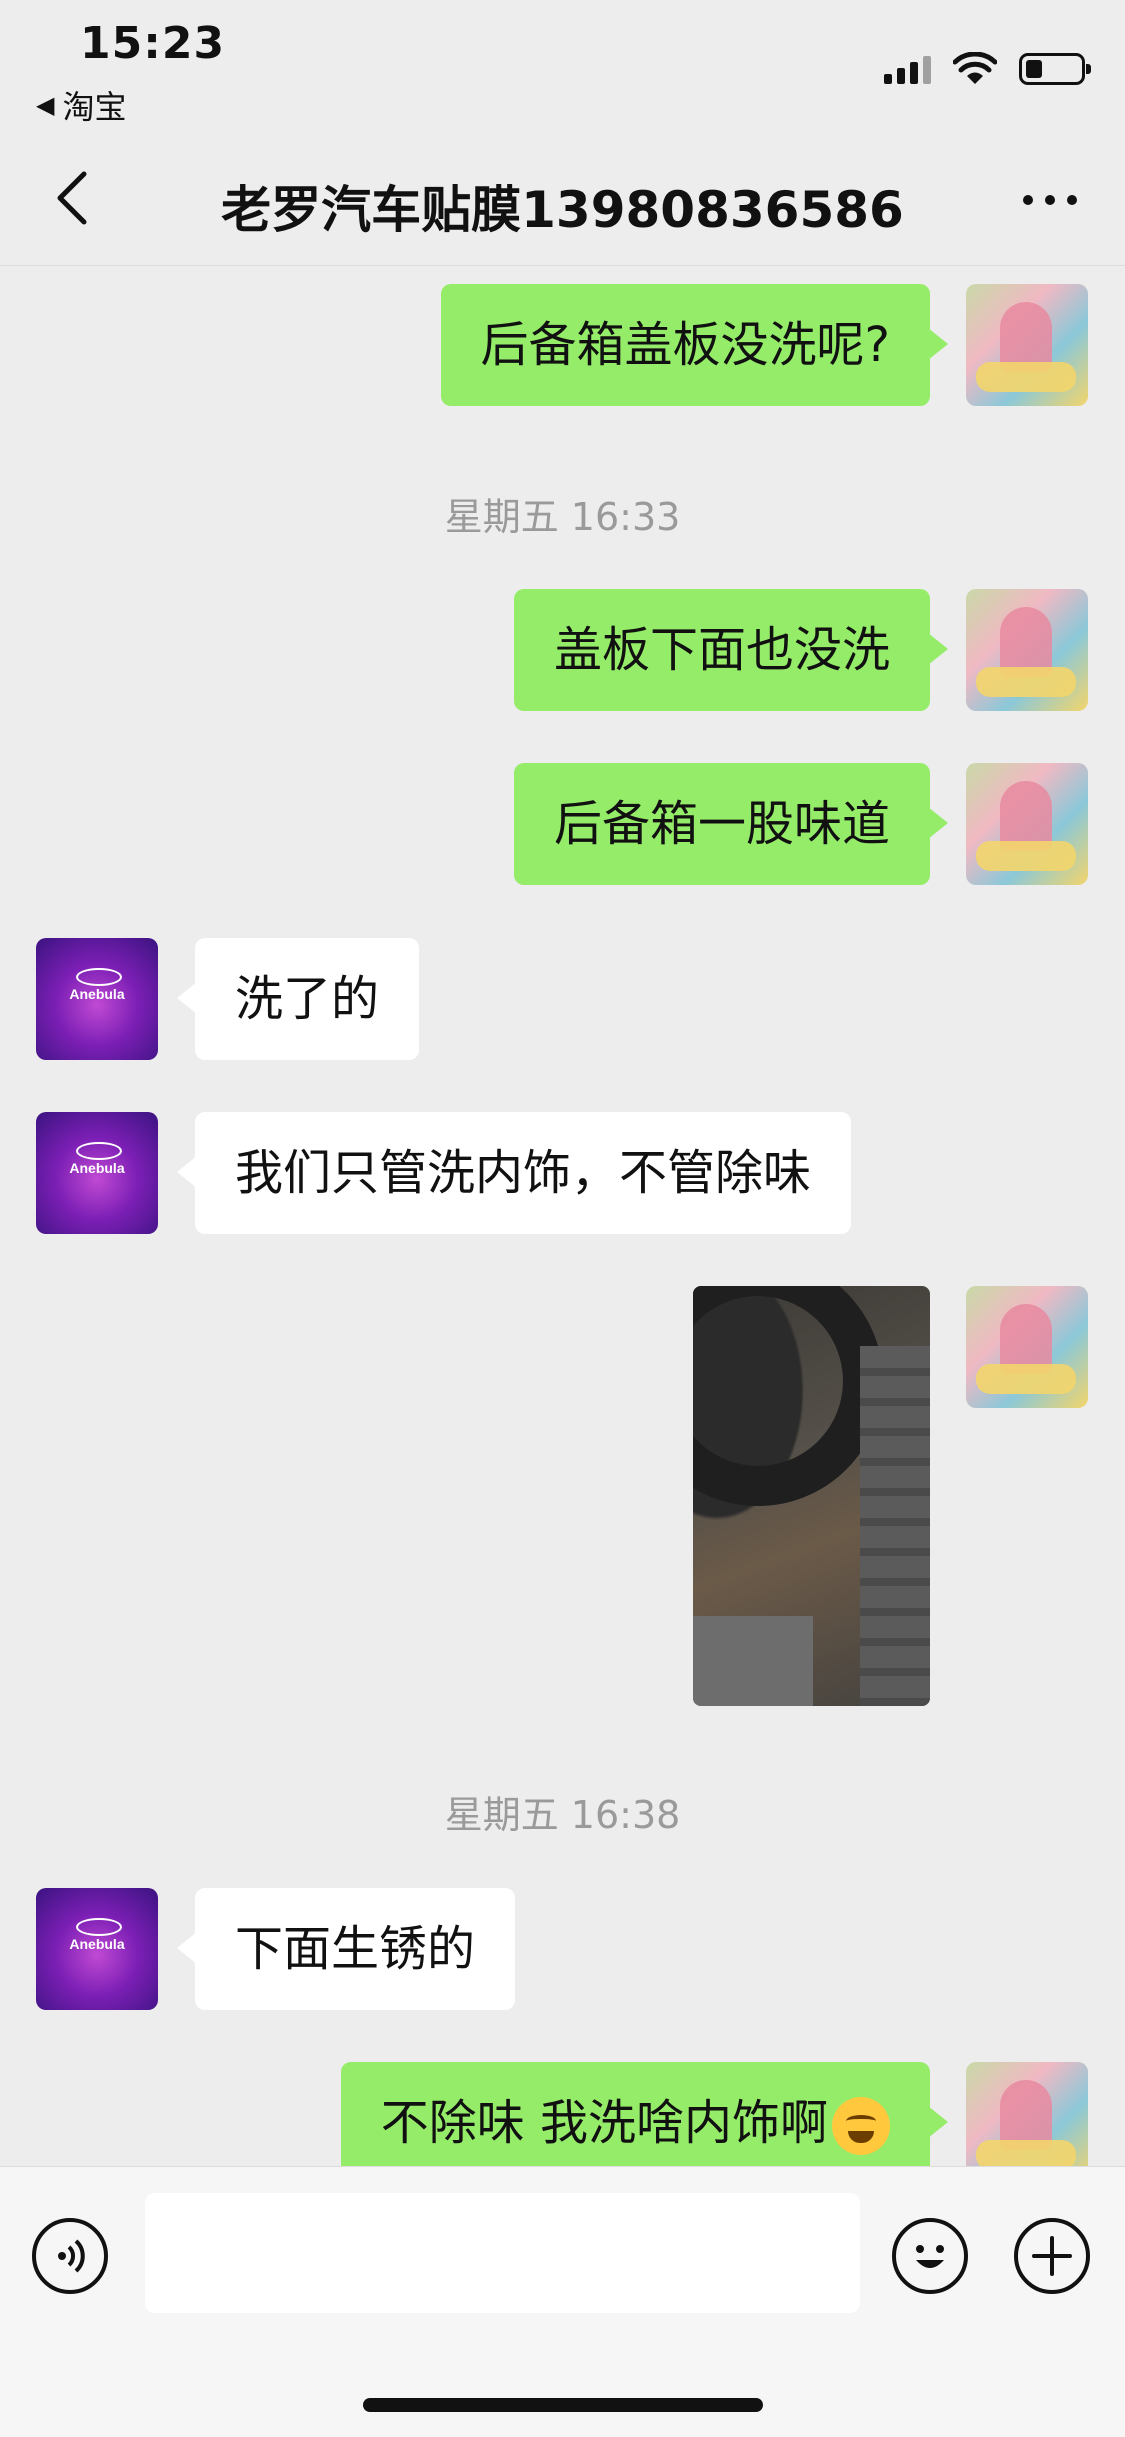  Describe the element at coordinates (1050, 200) in the screenshot. I see `more-icon` at that location.